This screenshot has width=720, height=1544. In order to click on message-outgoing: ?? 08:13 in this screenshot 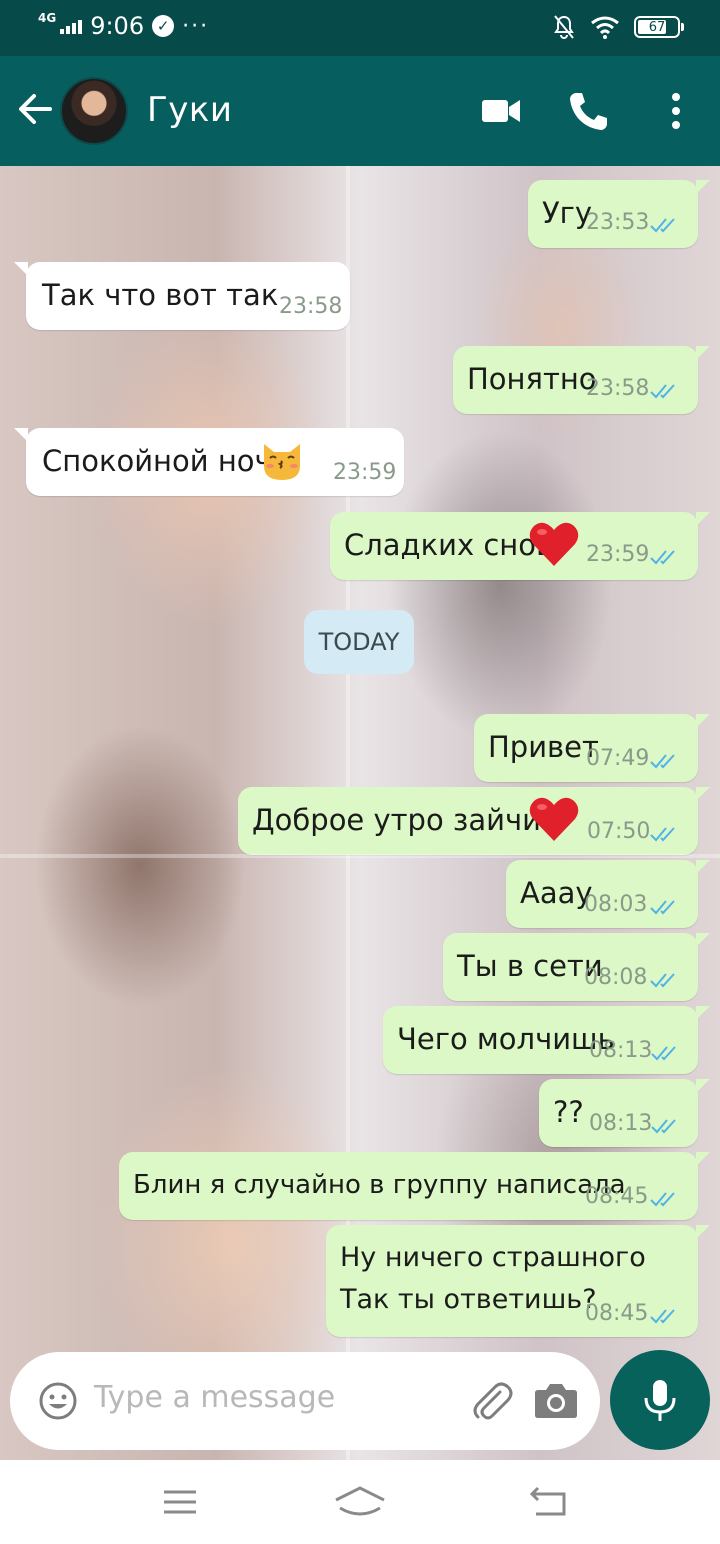, I will do `click(624, 1113)`.